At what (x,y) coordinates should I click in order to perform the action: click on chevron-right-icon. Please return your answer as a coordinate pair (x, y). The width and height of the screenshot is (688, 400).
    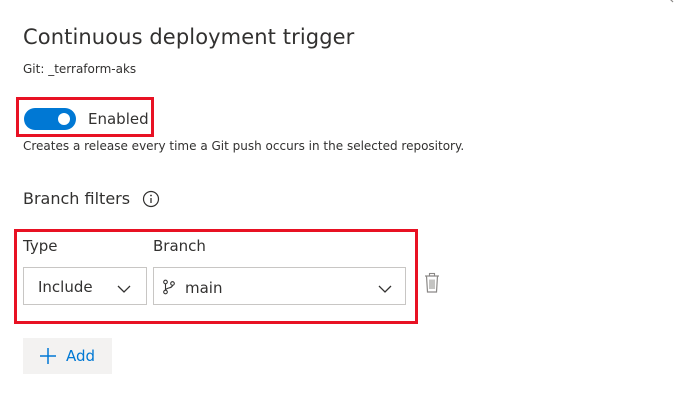
    Looking at the image, I should click on (671, 6).